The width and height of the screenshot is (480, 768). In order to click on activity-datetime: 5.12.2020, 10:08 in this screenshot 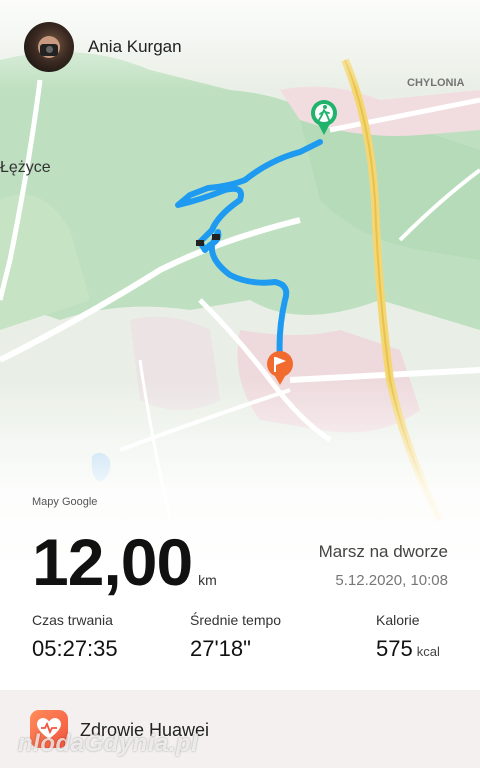, I will do `click(391, 580)`.